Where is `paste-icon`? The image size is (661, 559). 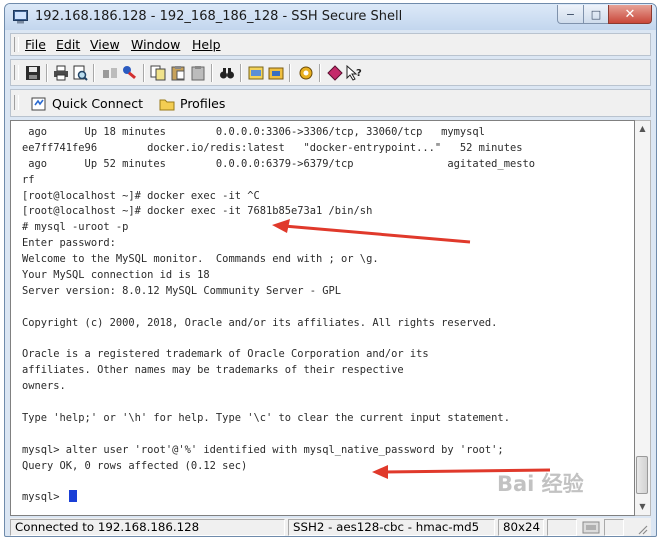 paste-icon is located at coordinates (178, 73).